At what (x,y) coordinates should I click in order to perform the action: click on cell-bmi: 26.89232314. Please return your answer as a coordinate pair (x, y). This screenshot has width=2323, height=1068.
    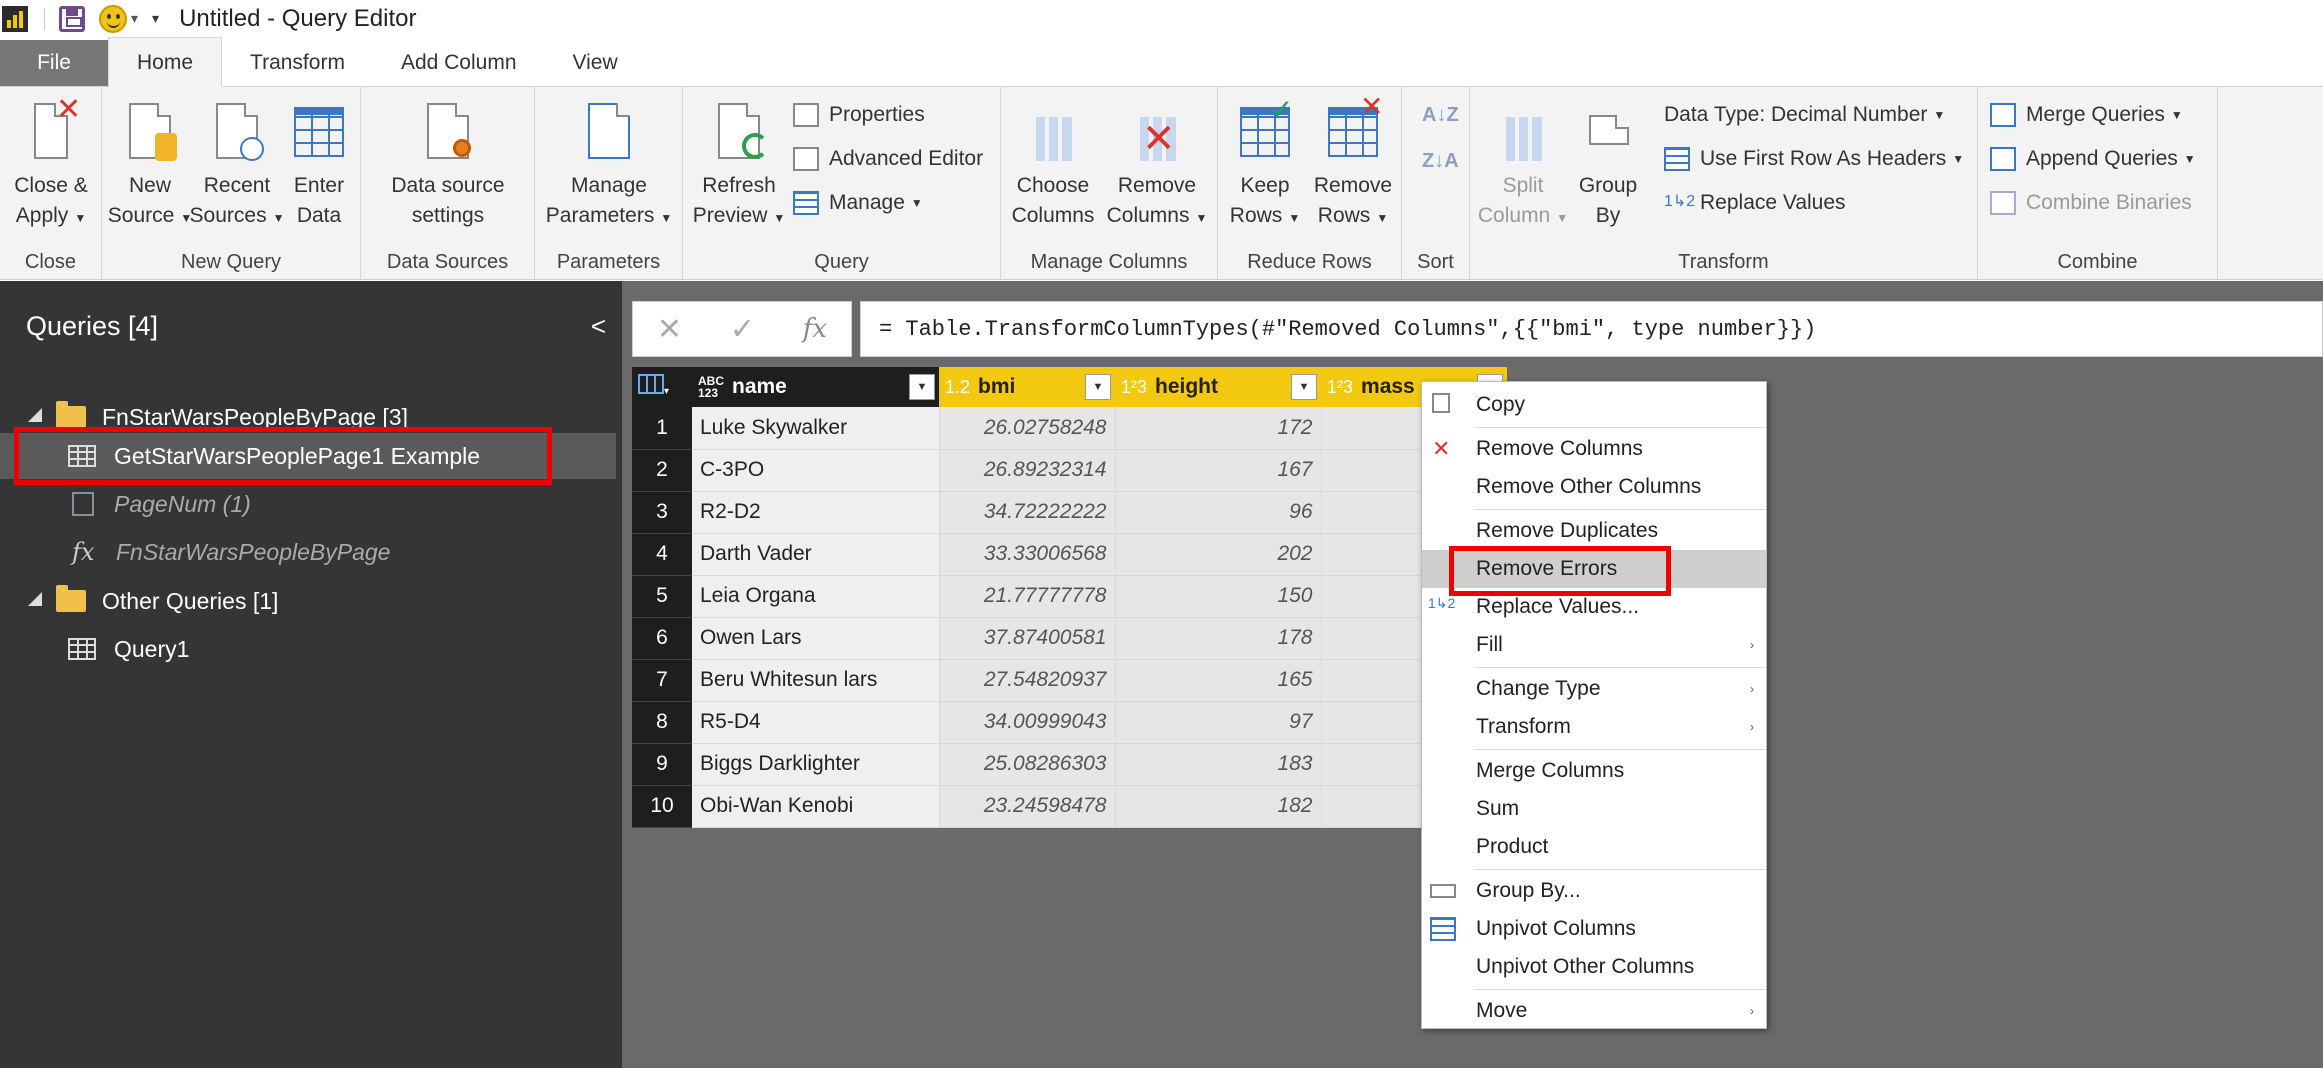
    Looking at the image, I should click on (1027, 470).